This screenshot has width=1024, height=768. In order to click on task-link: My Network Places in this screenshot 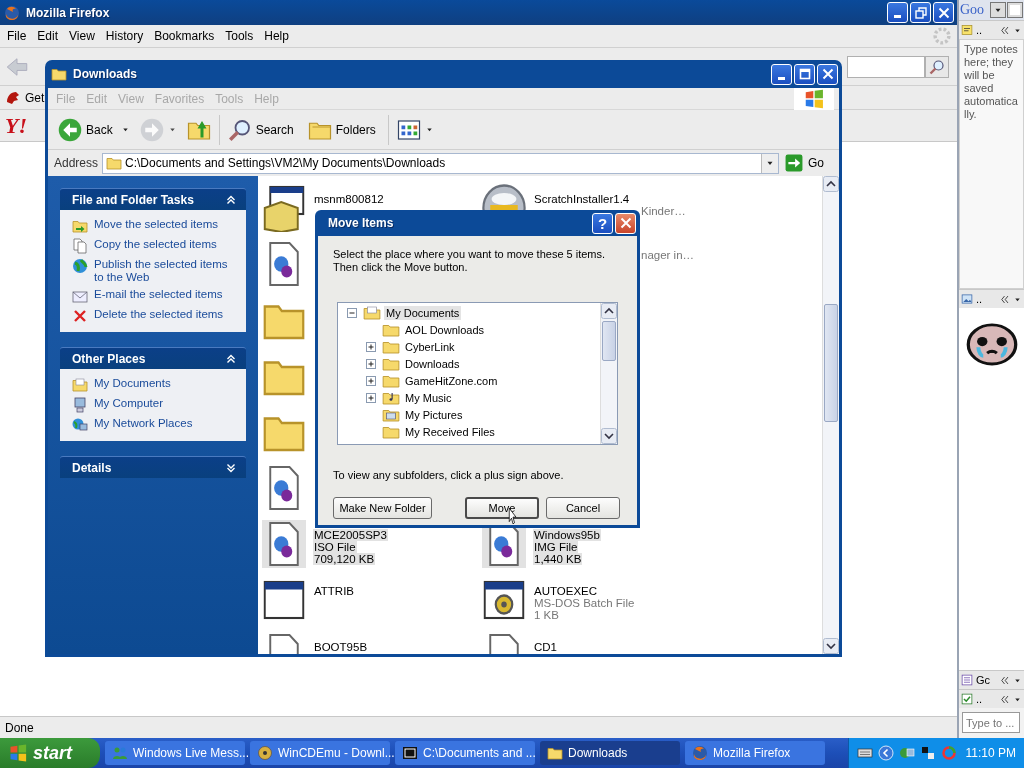, I will do `click(143, 423)`.